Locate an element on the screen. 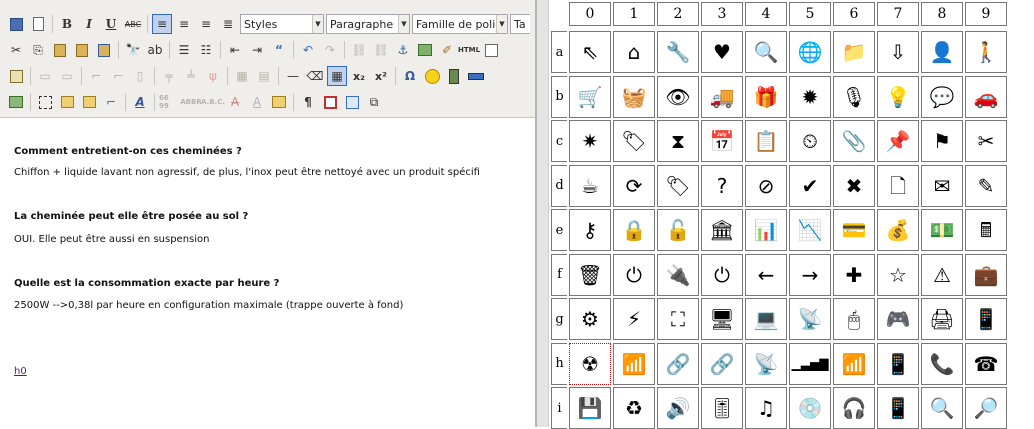  tag-add-icon: 🏷 is located at coordinates (678, 185).